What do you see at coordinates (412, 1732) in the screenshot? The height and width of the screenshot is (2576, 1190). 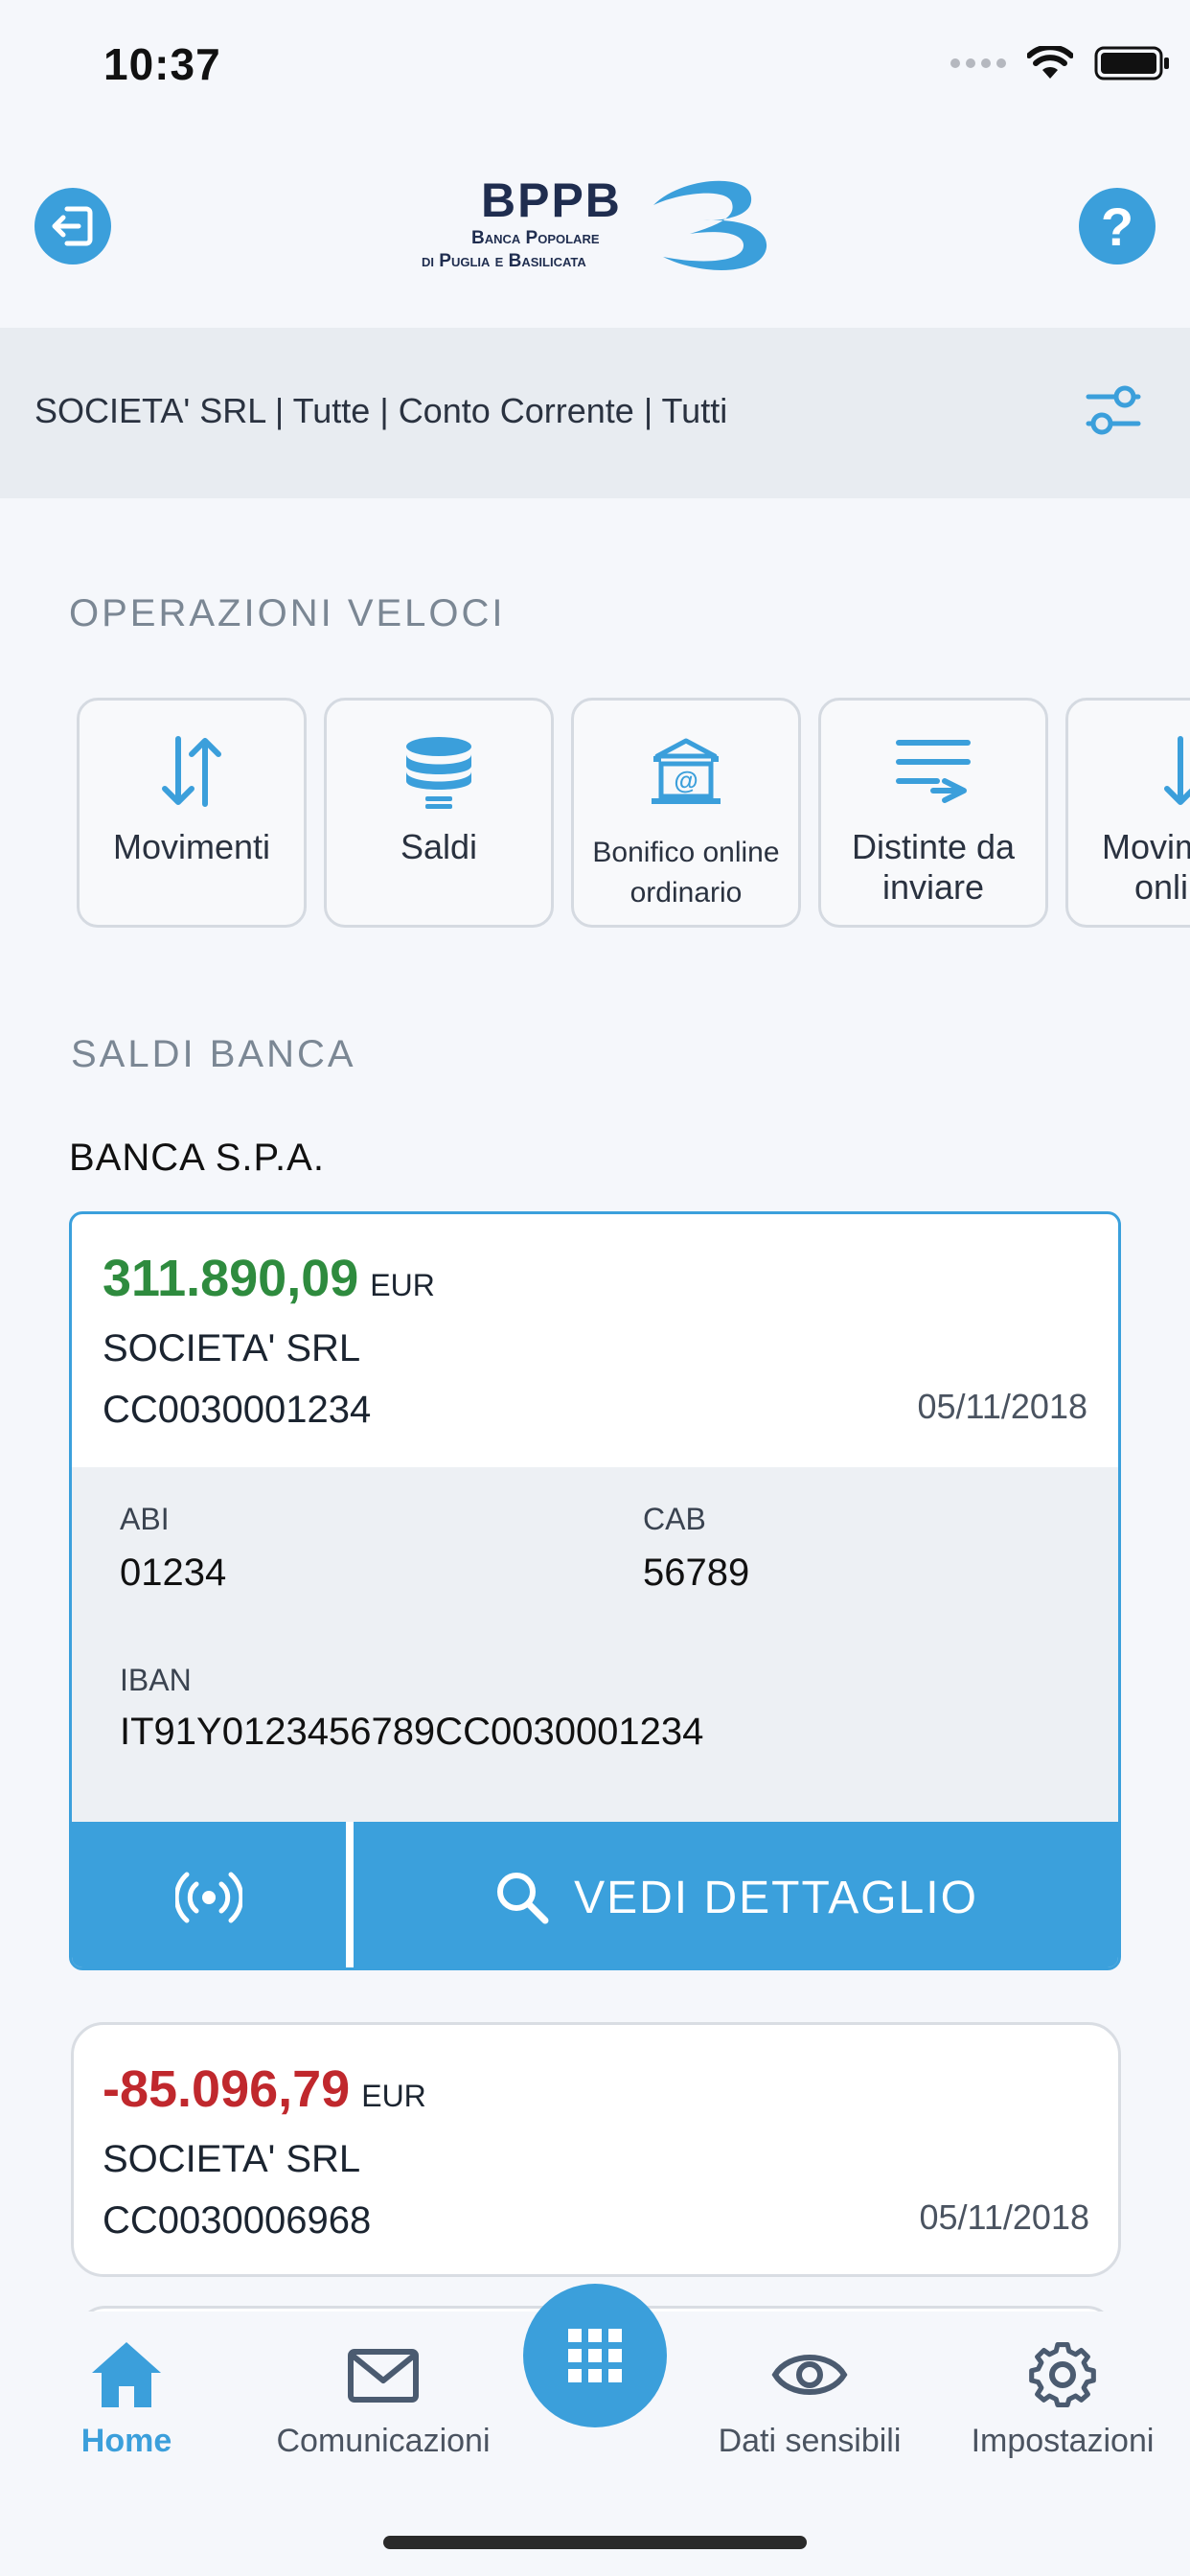 I see `iban-value: IT91Y0123456789CC0030001234` at bounding box center [412, 1732].